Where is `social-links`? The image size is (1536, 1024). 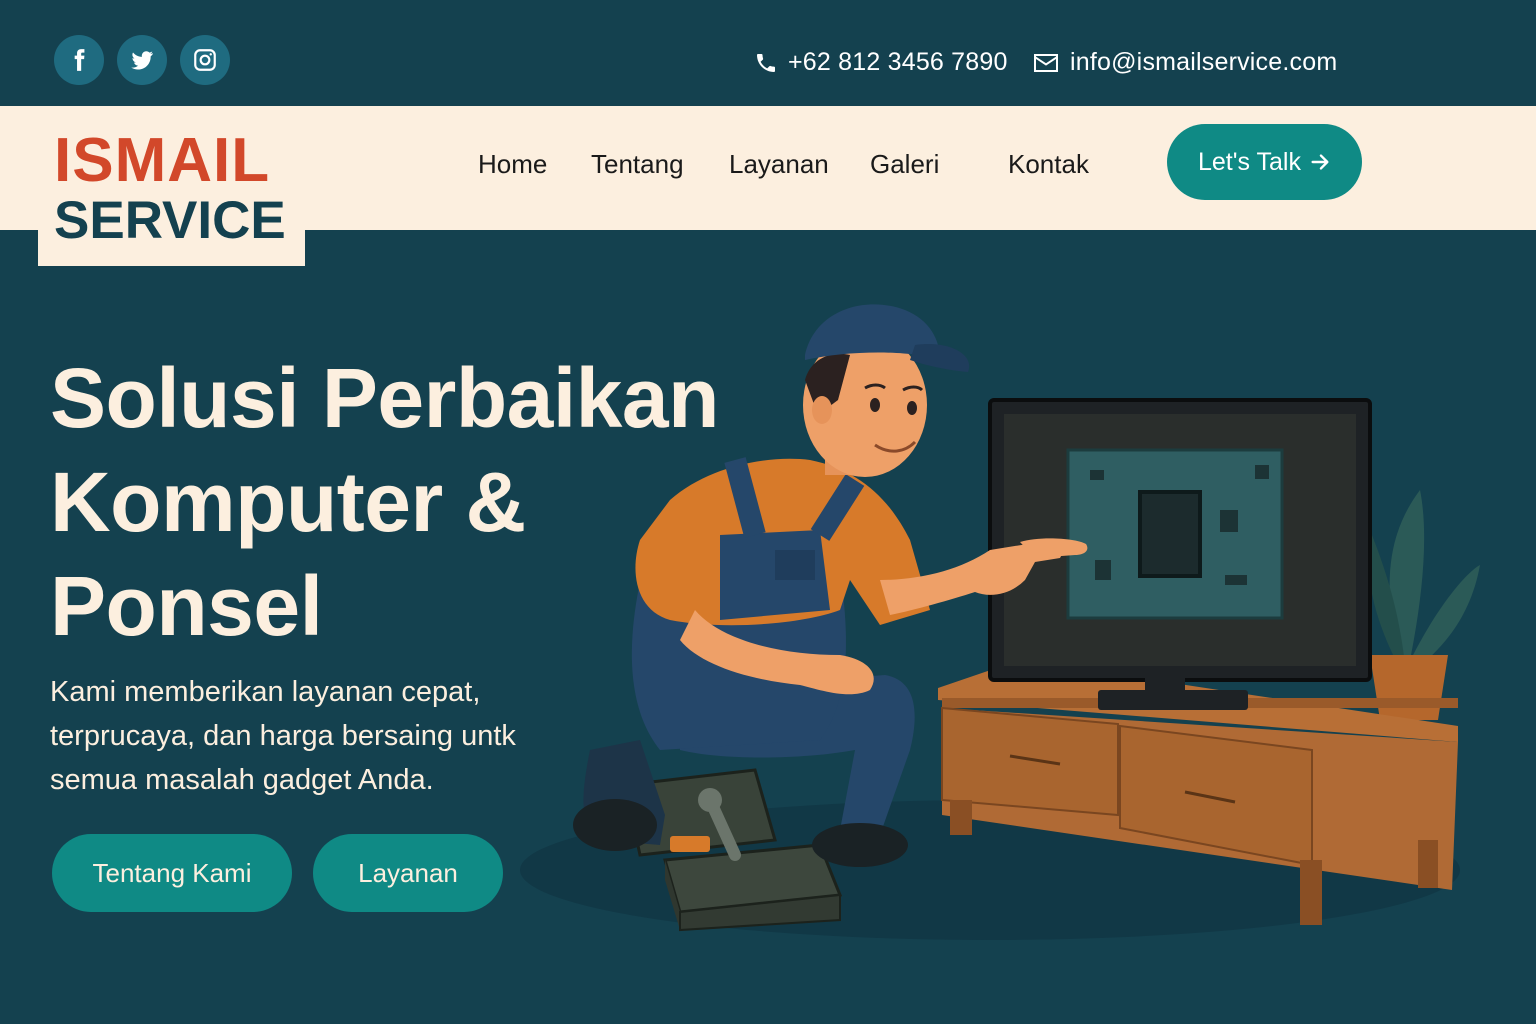
social-links is located at coordinates (142, 60).